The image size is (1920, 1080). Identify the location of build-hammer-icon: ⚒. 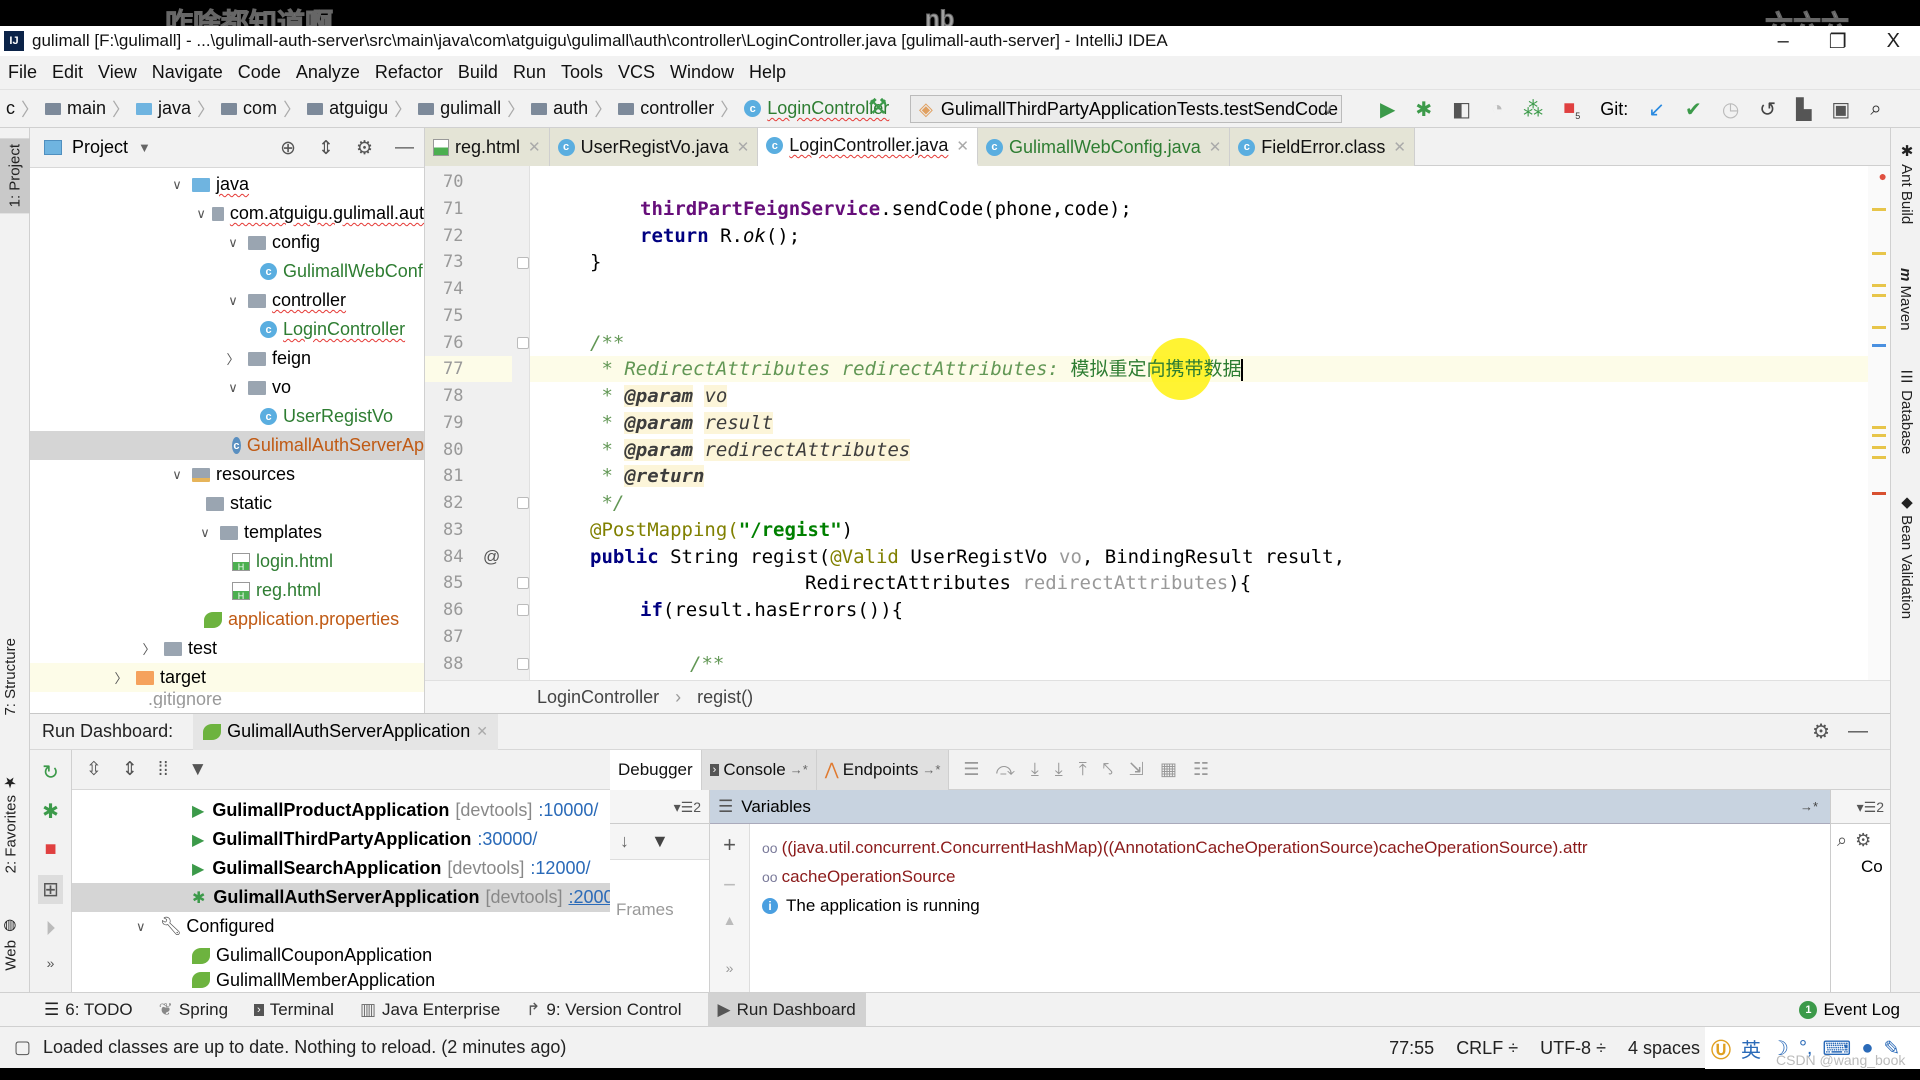
(878, 107).